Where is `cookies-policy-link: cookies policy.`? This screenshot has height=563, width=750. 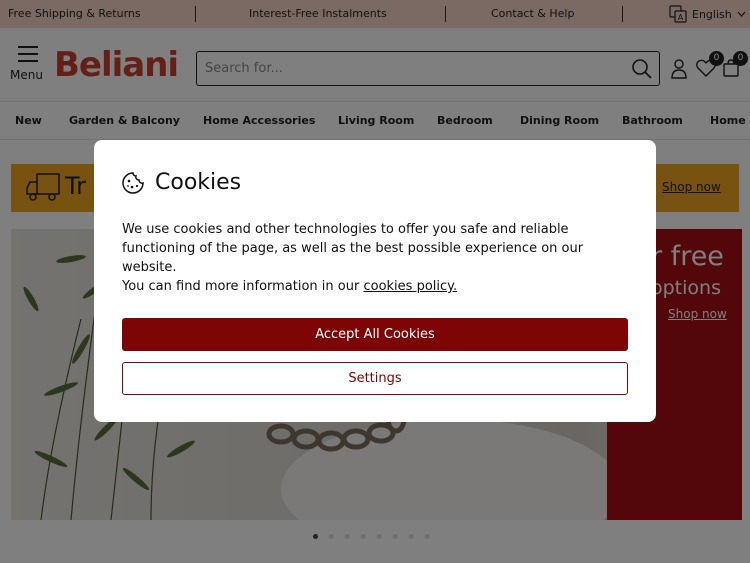 cookies-policy-link: cookies policy. is located at coordinates (410, 286).